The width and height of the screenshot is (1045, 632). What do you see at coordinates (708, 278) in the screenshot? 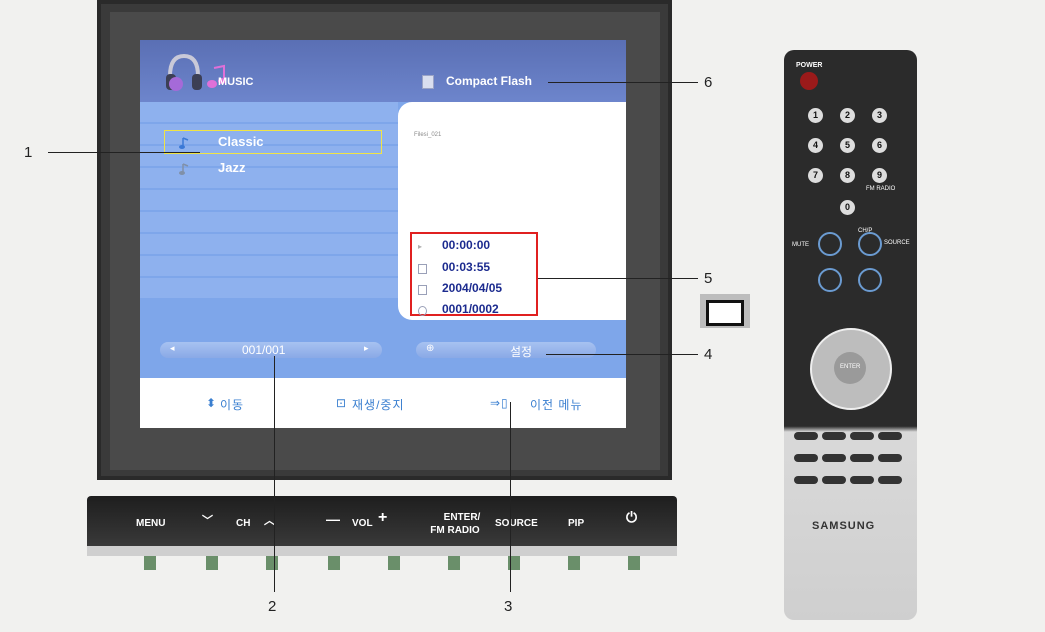
I see `callout-number: 5` at bounding box center [708, 278].